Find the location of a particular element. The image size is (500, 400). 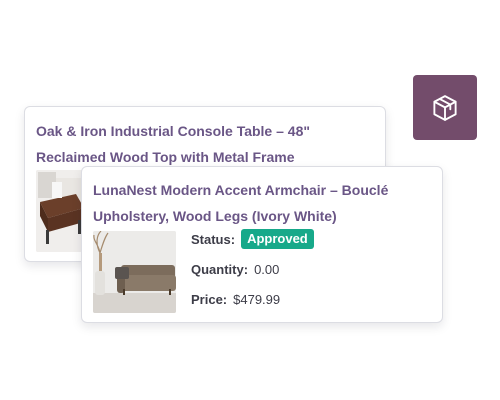

sofa-image is located at coordinates (134, 272).